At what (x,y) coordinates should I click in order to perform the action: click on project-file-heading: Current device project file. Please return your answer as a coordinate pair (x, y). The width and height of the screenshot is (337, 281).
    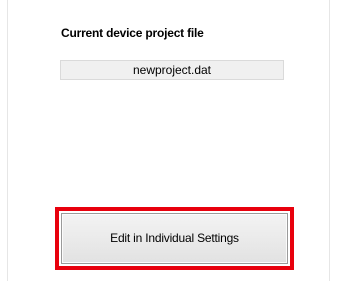
    Looking at the image, I should click on (132, 33).